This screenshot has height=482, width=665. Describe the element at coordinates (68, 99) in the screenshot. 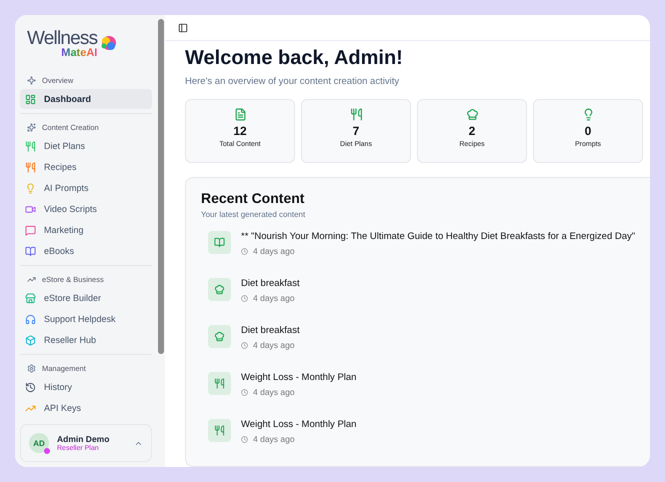

I see `sidebar-item-label: Dashboard` at that location.